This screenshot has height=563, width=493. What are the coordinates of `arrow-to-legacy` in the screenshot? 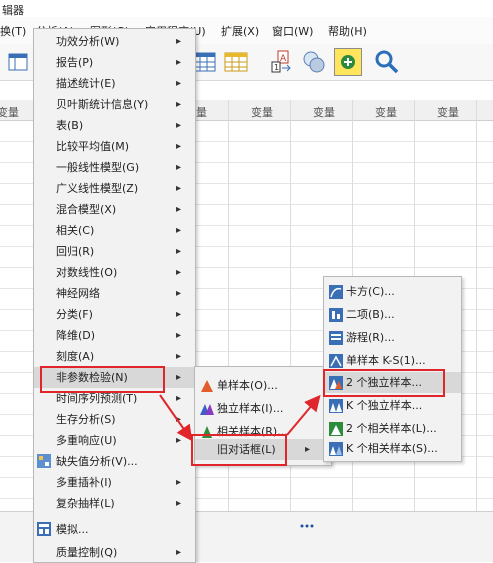 It's located at (176, 418).